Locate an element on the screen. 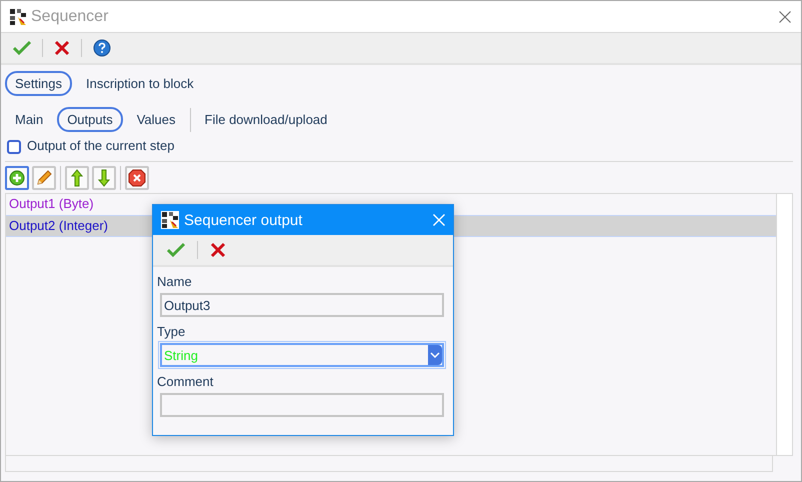 This screenshot has height=482, width=802. field-label: Type is located at coordinates (171, 332).